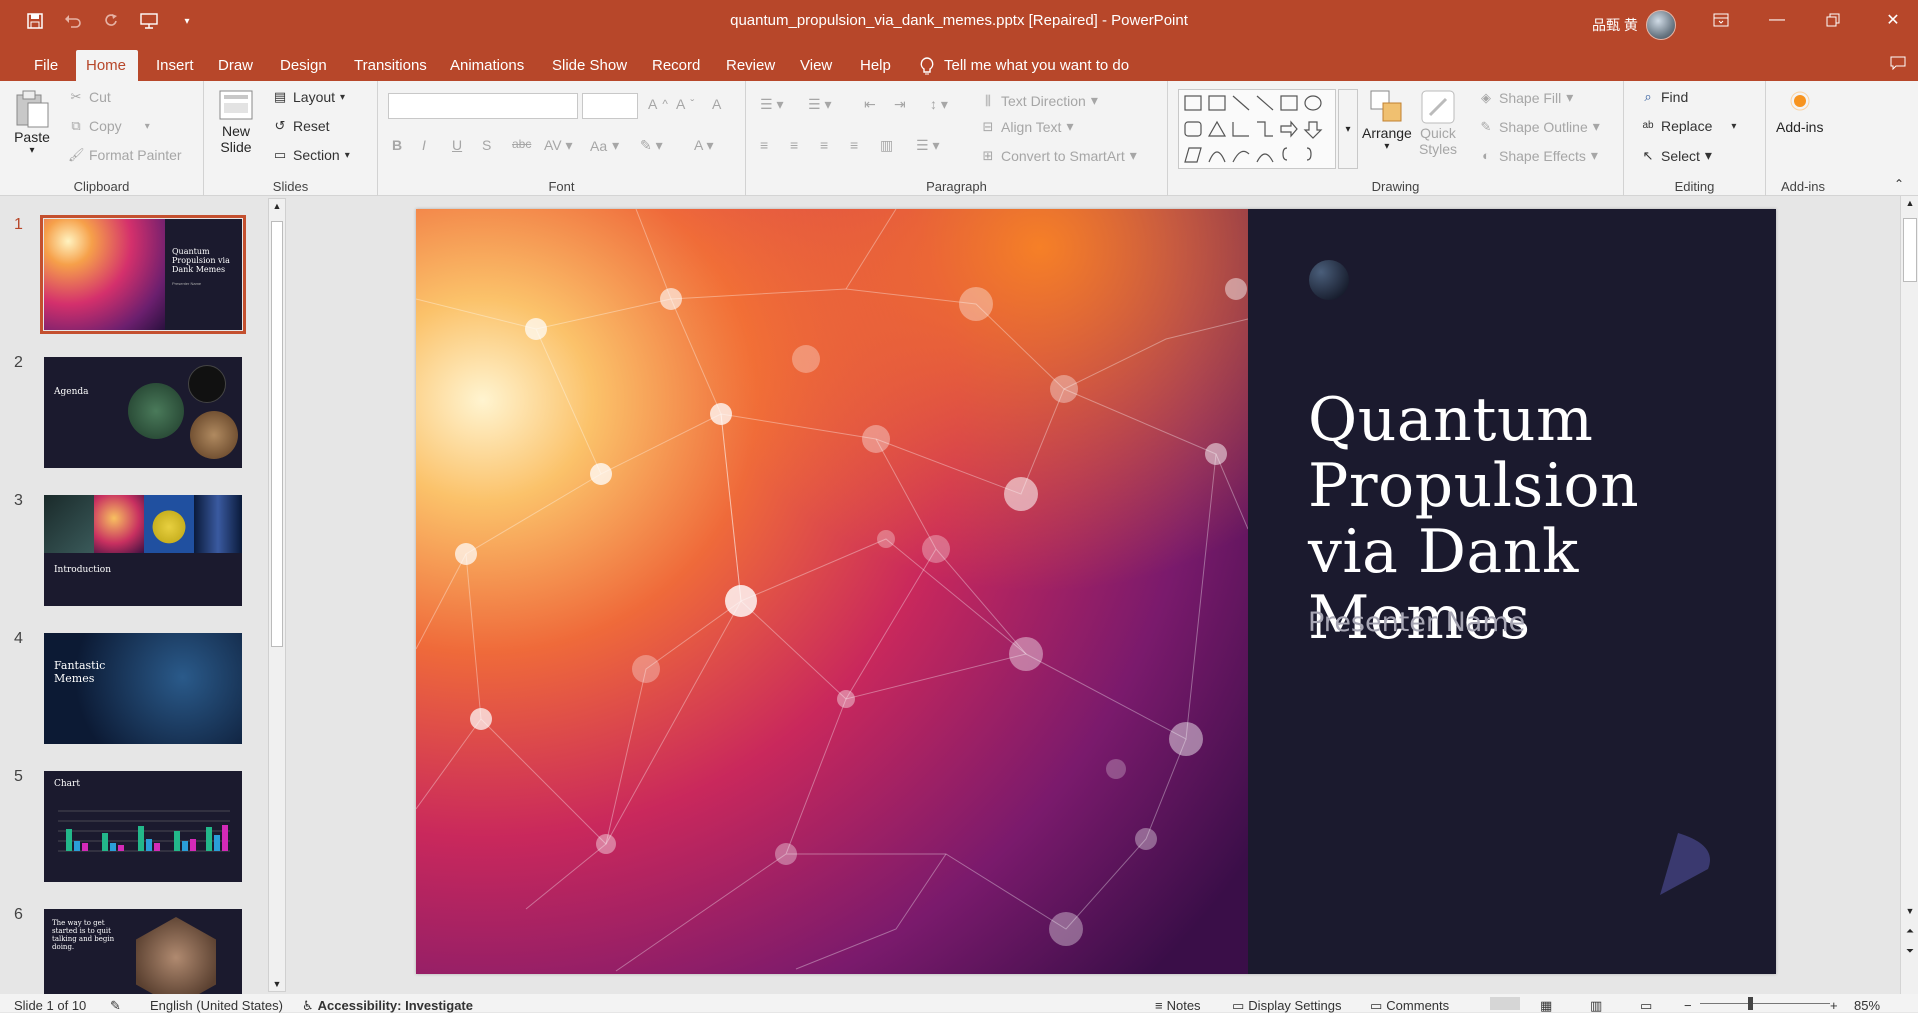  I want to click on comments-button: ▭ Comments, so click(1409, 1005).